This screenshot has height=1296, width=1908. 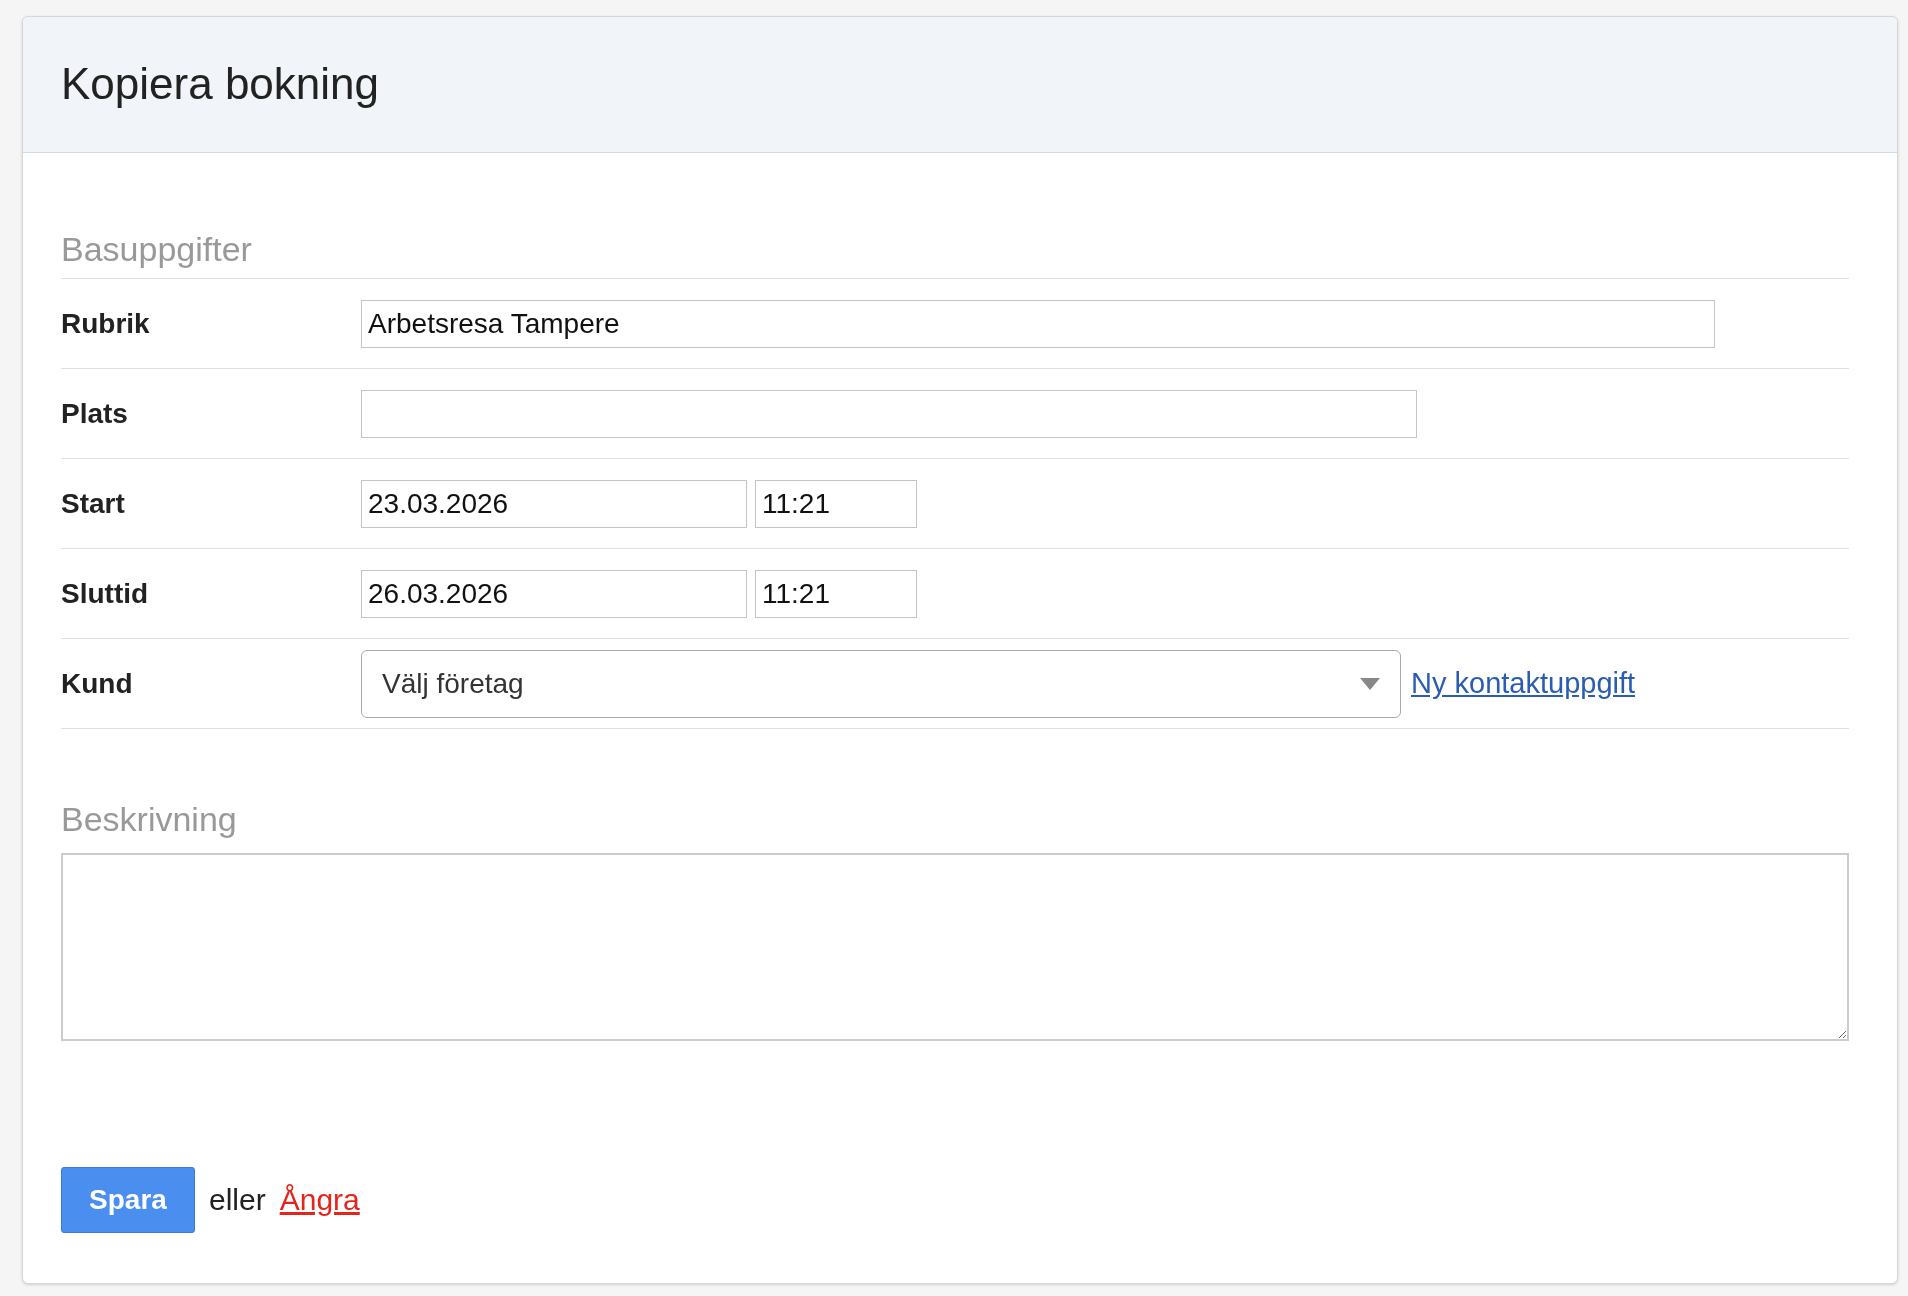 What do you see at coordinates (95, 413) in the screenshot?
I see `field-label: Plats` at bounding box center [95, 413].